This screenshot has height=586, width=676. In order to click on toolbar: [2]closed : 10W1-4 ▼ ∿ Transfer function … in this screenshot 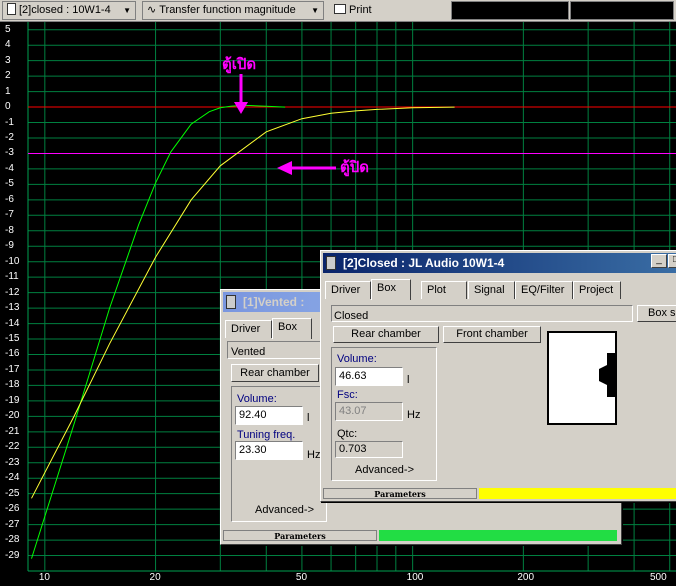, I will do `click(338, 11)`.